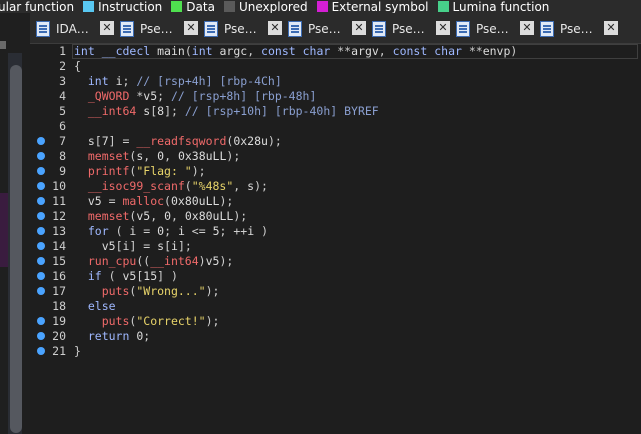 This screenshot has height=434, width=641. Describe the element at coordinates (494, 29) in the screenshot. I see `tab-pseudocode-e: Pse… ✕` at that location.